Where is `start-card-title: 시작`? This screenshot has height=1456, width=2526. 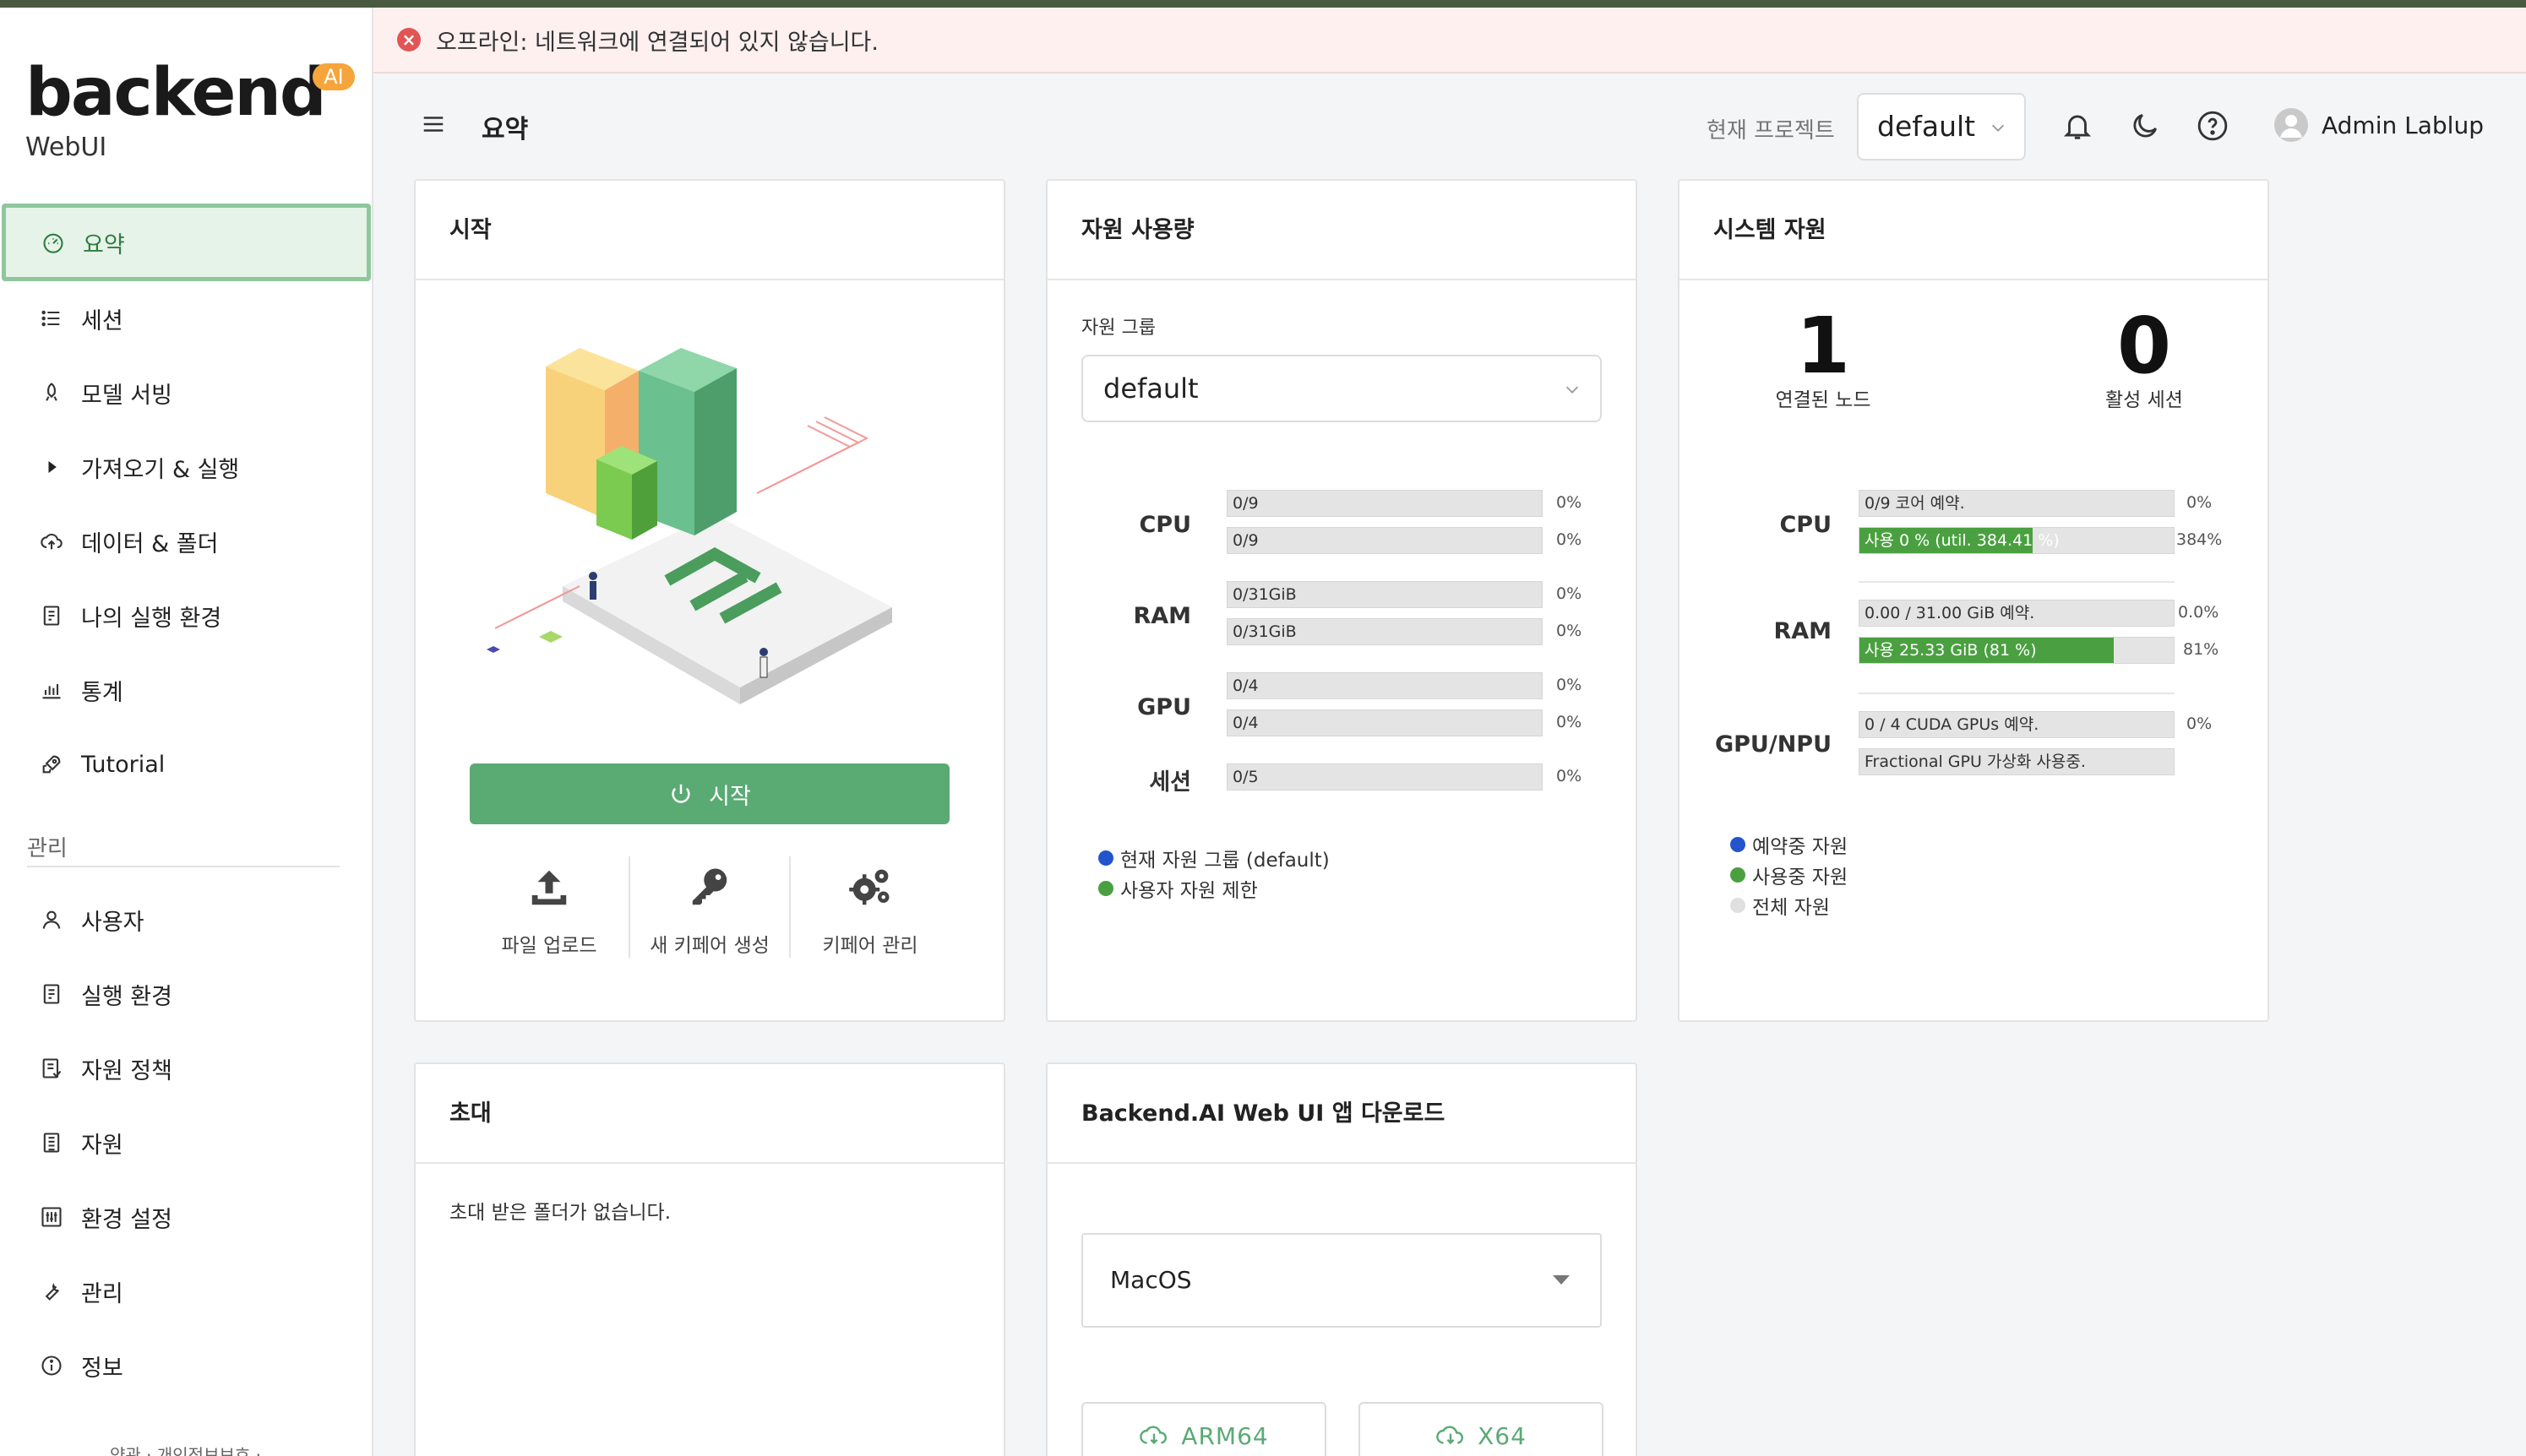
start-card-title: 시작 is located at coordinates (710, 230).